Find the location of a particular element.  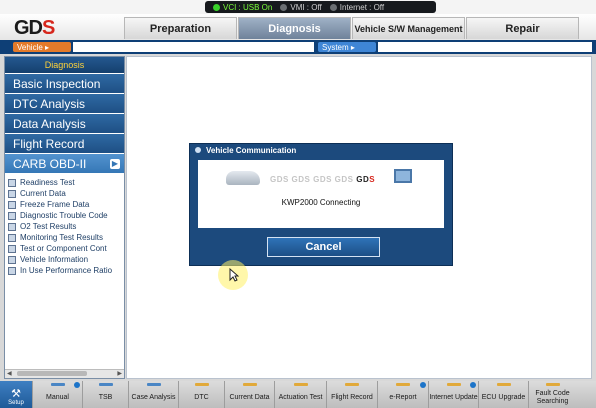

wrench-icon: ⚒ is located at coordinates (16, 394).